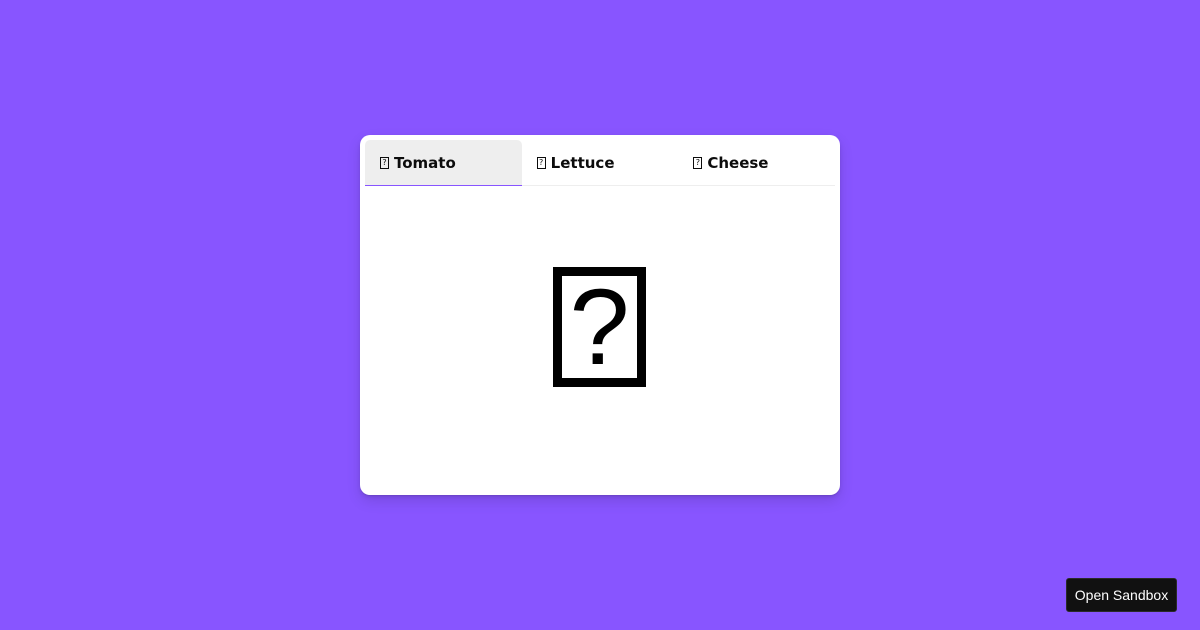  Describe the element at coordinates (582, 162) in the screenshot. I see `tab-label: Lettuce` at that location.